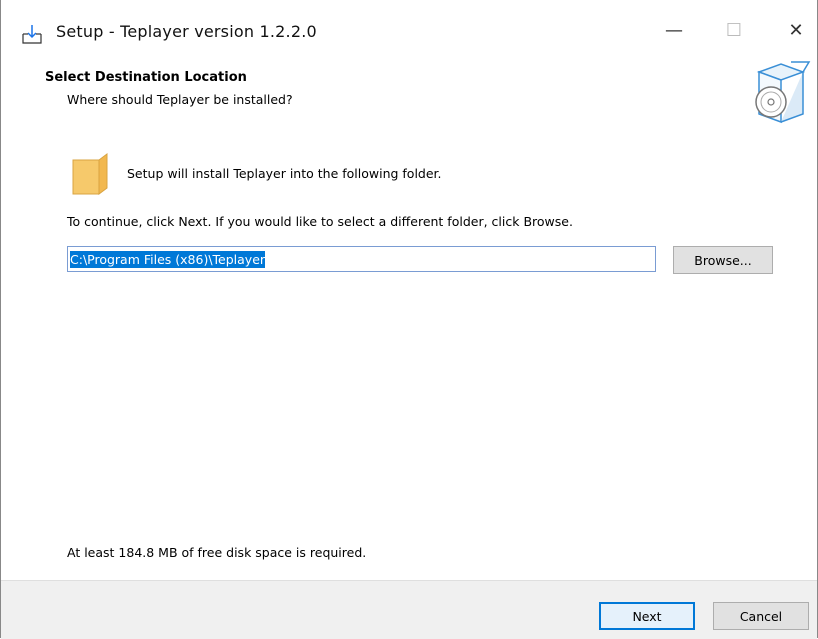  I want to click on maximize-button: ☐, so click(734, 30).